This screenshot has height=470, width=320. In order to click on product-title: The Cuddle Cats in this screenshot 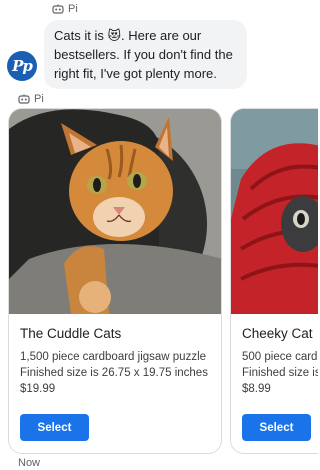, I will do `click(71, 333)`.